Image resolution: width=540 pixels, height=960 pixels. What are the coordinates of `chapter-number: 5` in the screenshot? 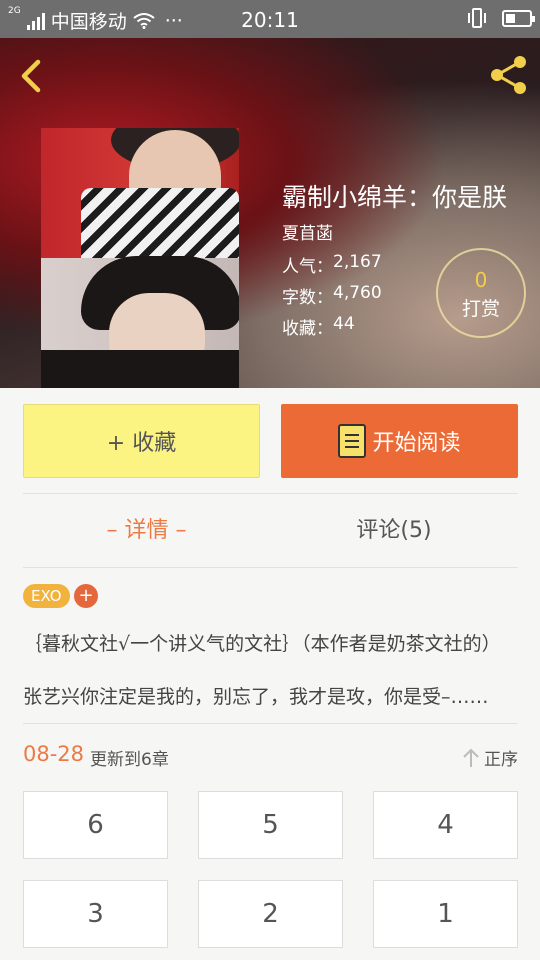 It's located at (270, 825).